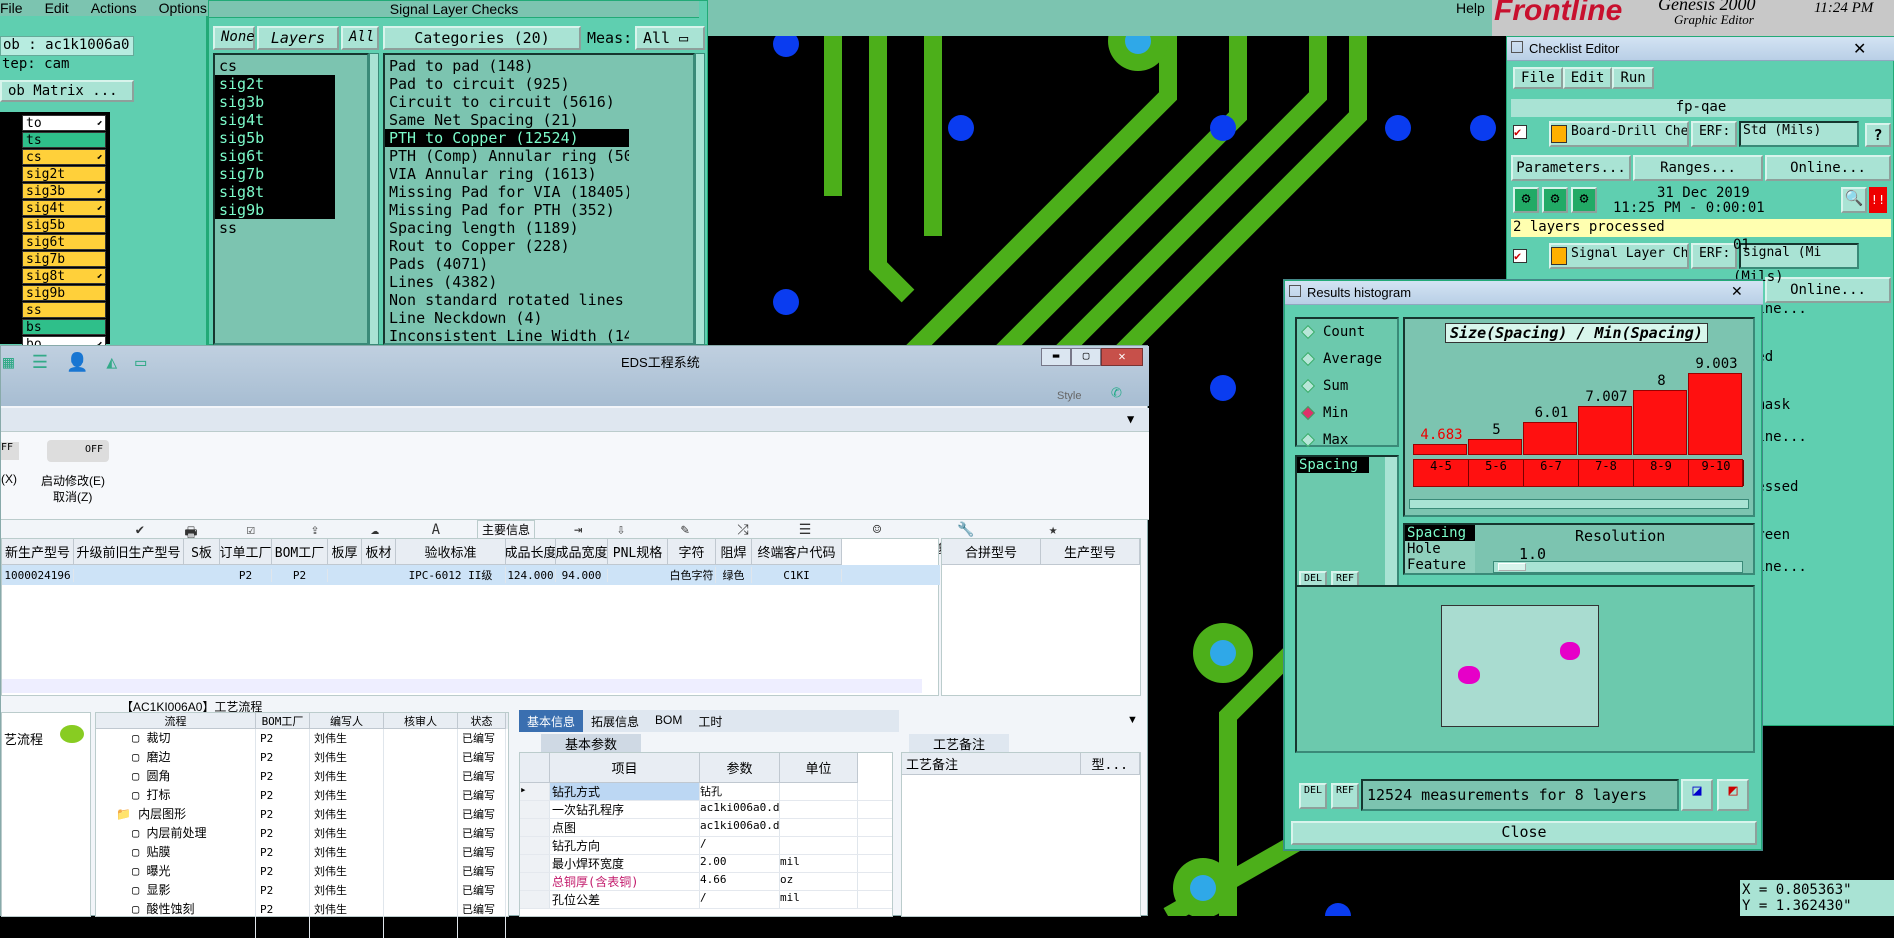  I want to click on layer-list-item: sig2t, so click(275, 84).